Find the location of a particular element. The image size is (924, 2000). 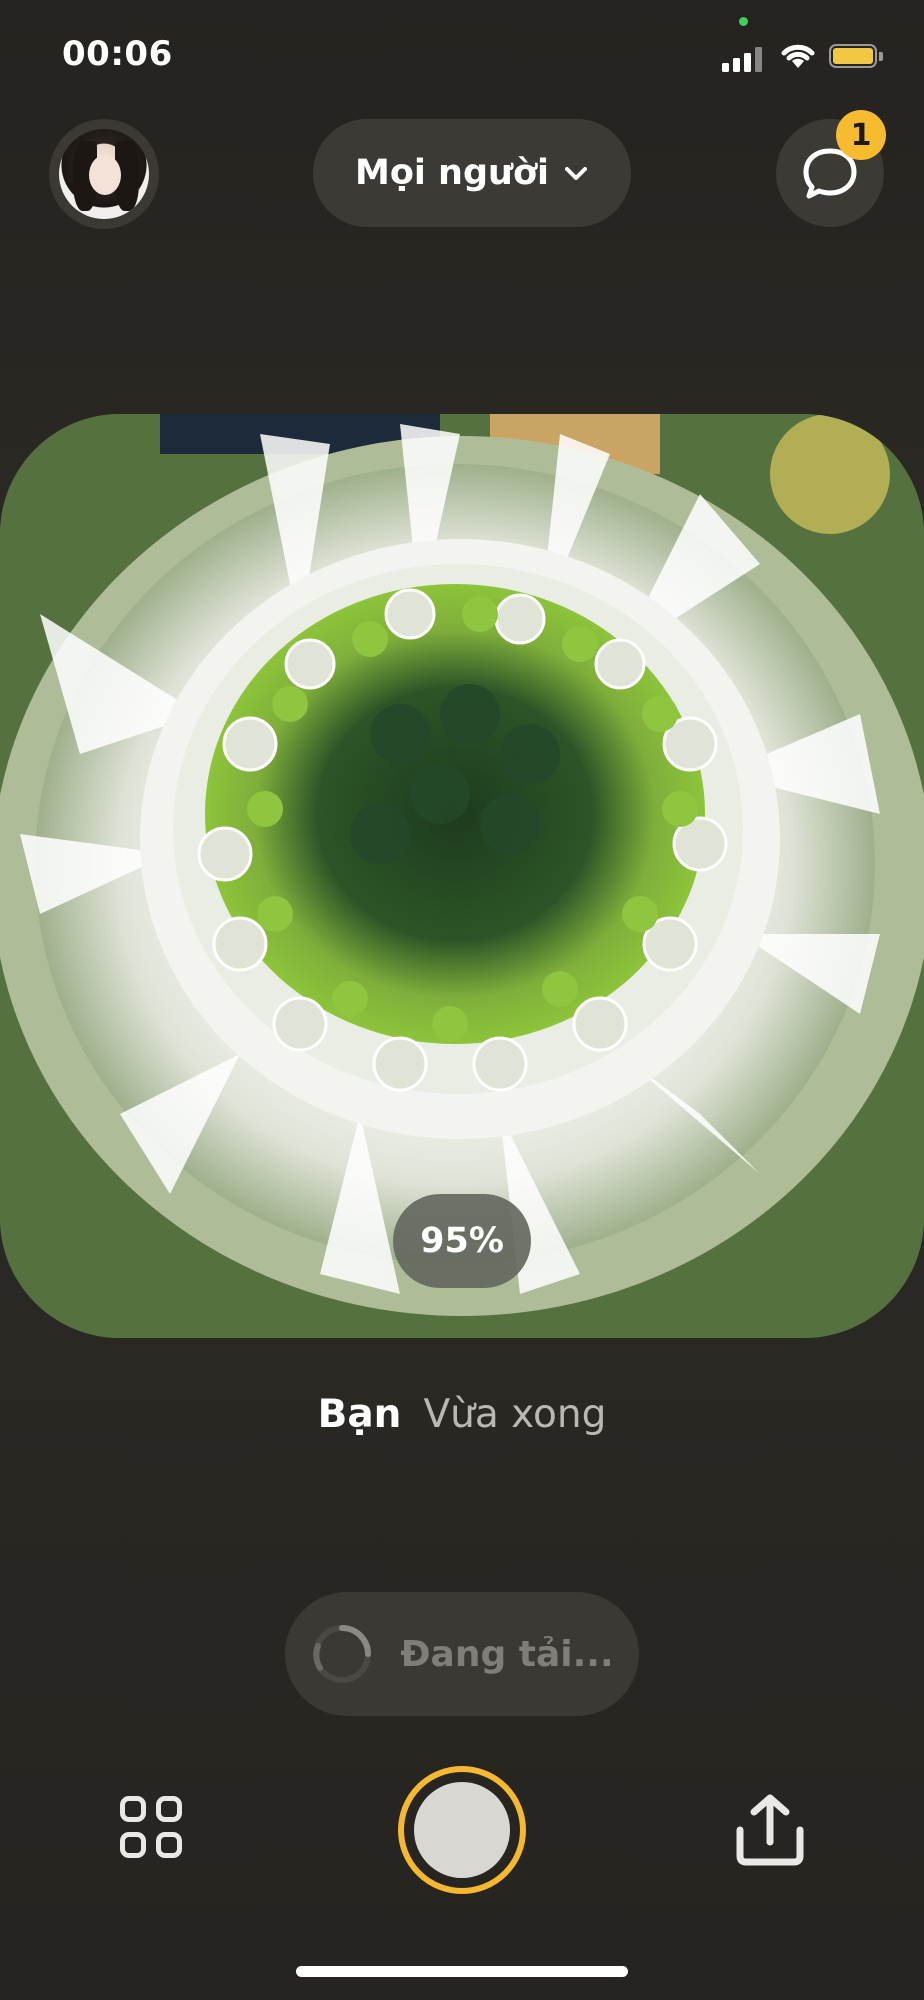

avatar is located at coordinates (104, 174).